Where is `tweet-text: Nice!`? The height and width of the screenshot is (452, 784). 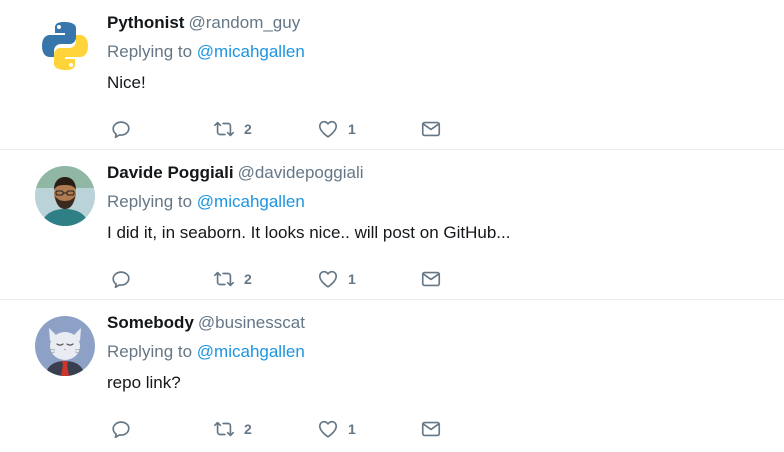
tweet-text: Nice! is located at coordinates (126, 82).